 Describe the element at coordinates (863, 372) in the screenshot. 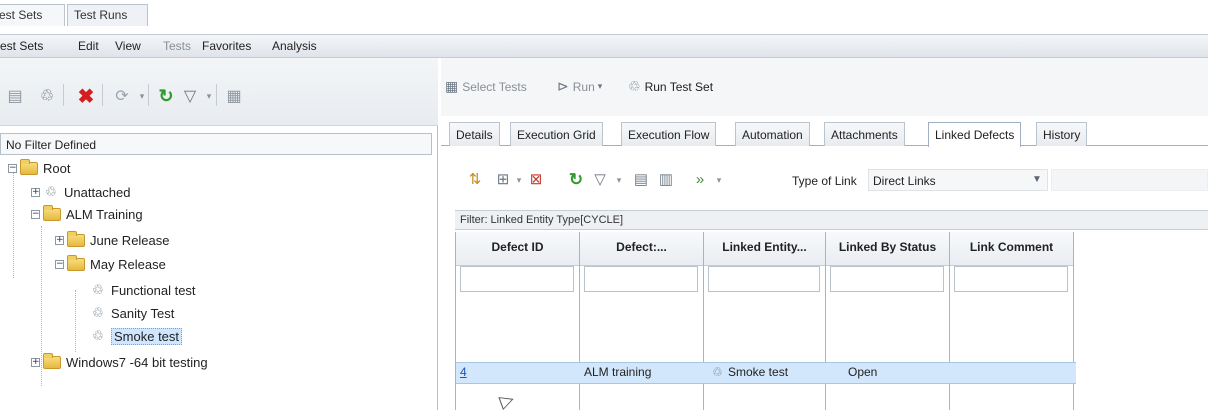

I see `cell-linked-by-status: Open` at that location.